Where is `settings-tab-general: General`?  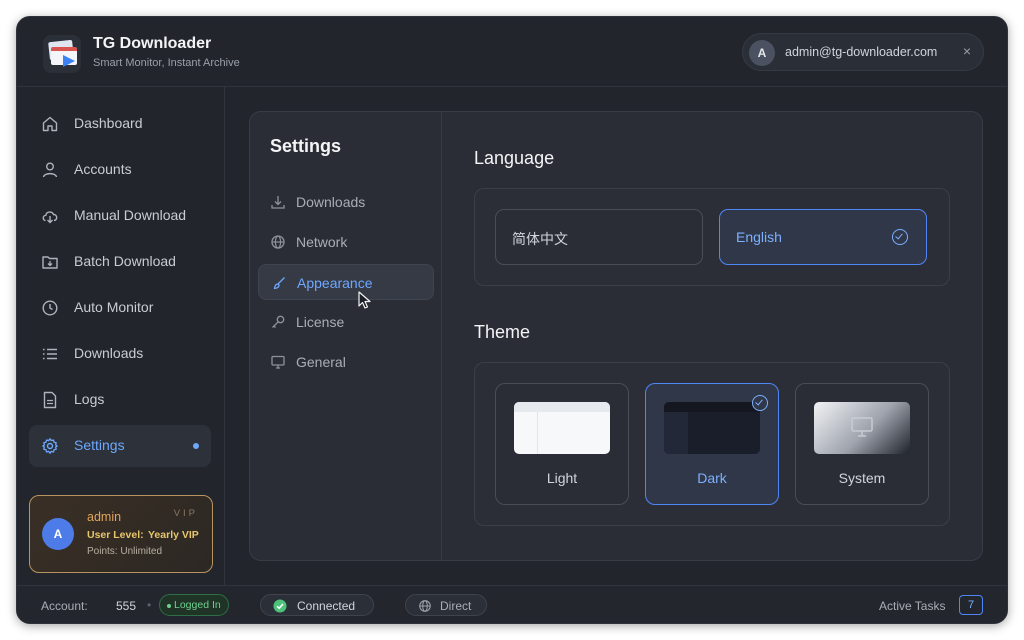 settings-tab-general: General is located at coordinates (346, 362).